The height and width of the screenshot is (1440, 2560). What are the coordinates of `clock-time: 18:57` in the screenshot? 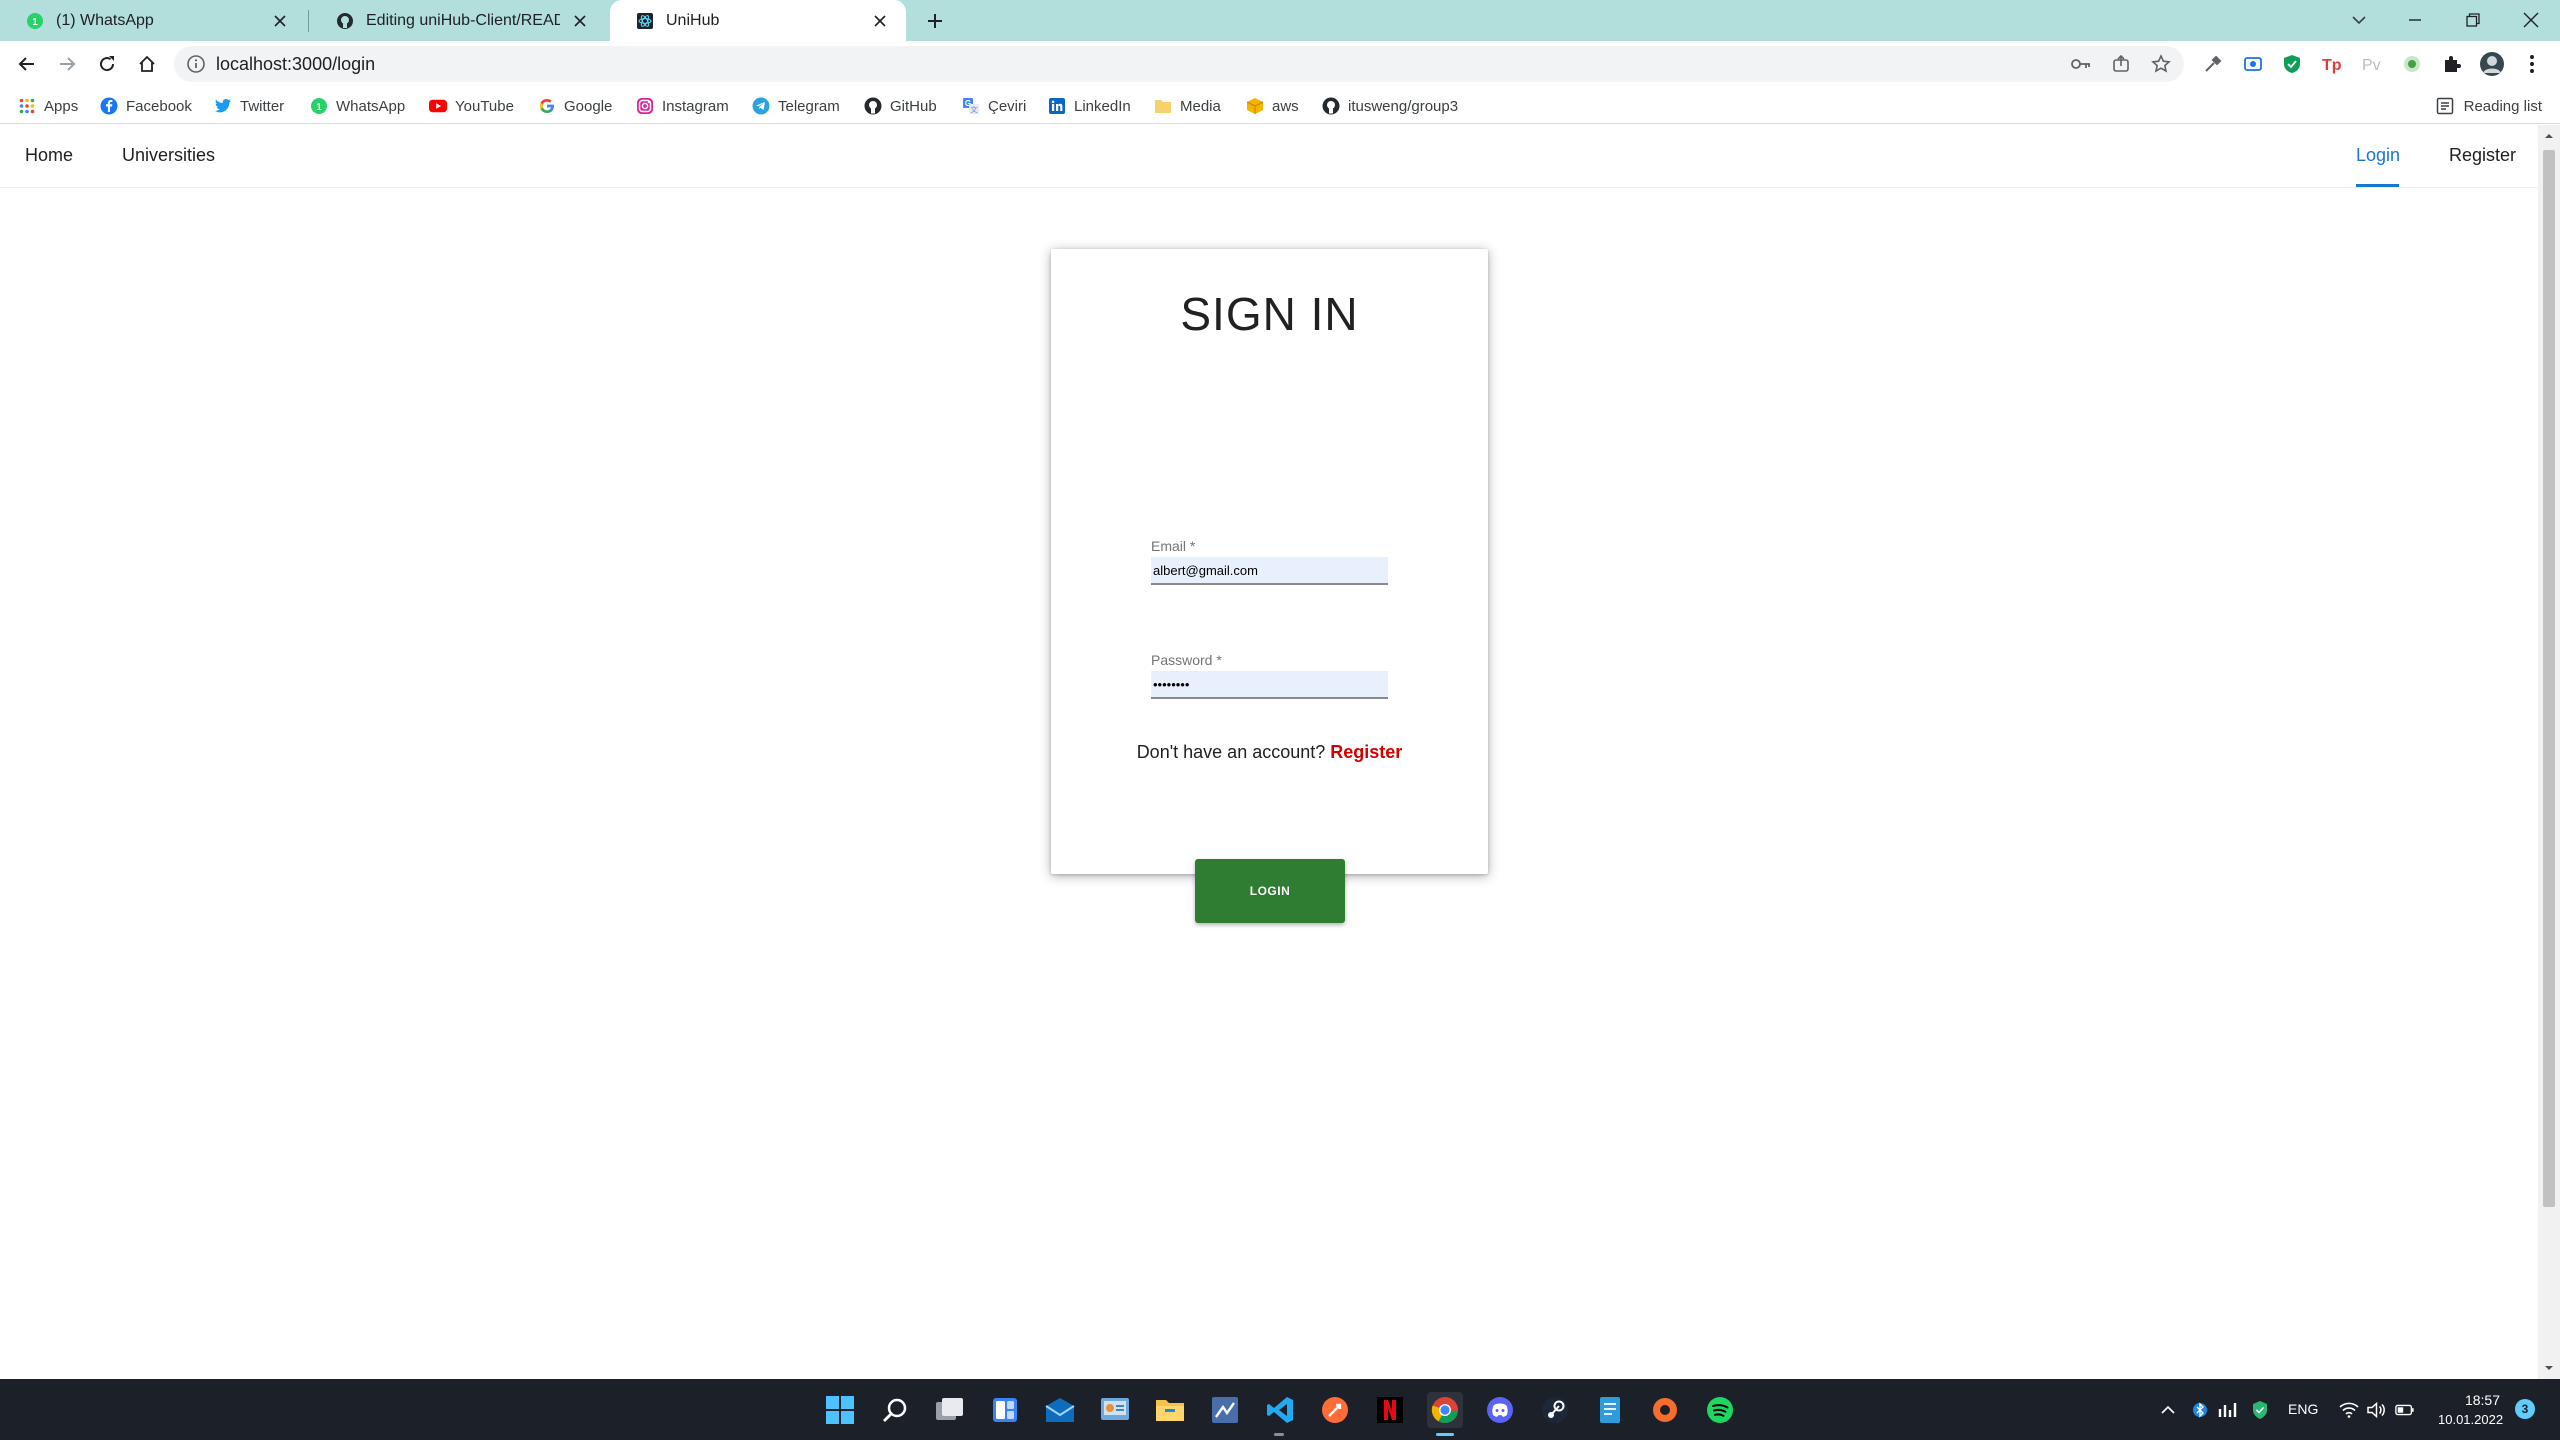 It's located at (2469, 1400).